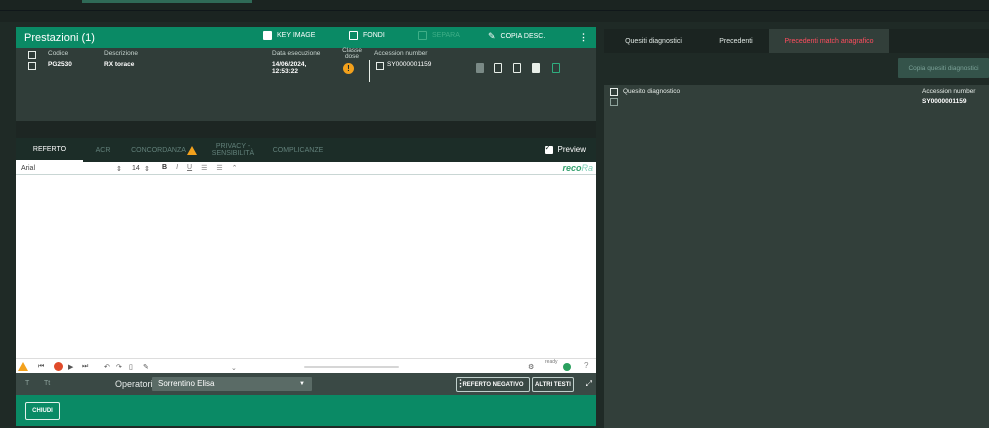  I want to click on calendar-icon, so click(536, 68).